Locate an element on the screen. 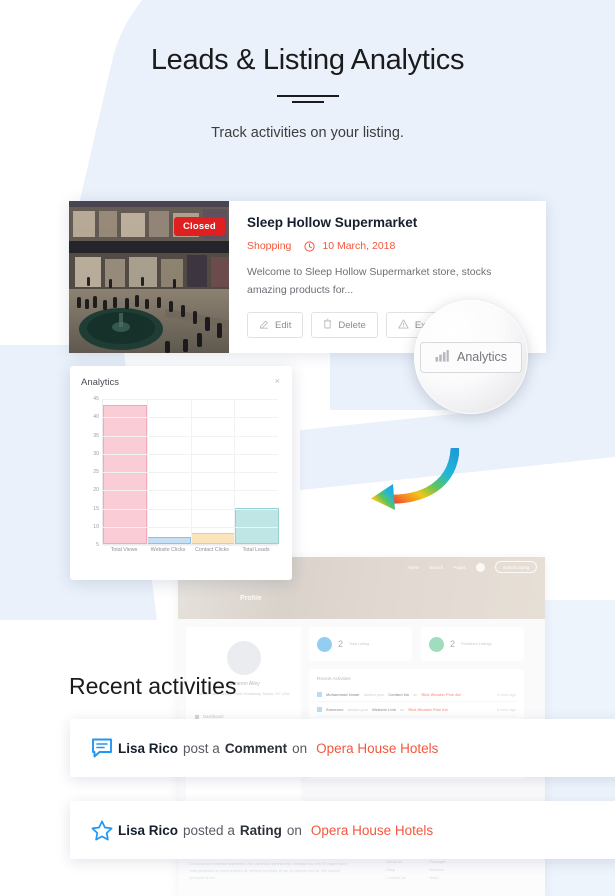  dashboard-activity-strong: Website Link is located at coordinates (384, 709).